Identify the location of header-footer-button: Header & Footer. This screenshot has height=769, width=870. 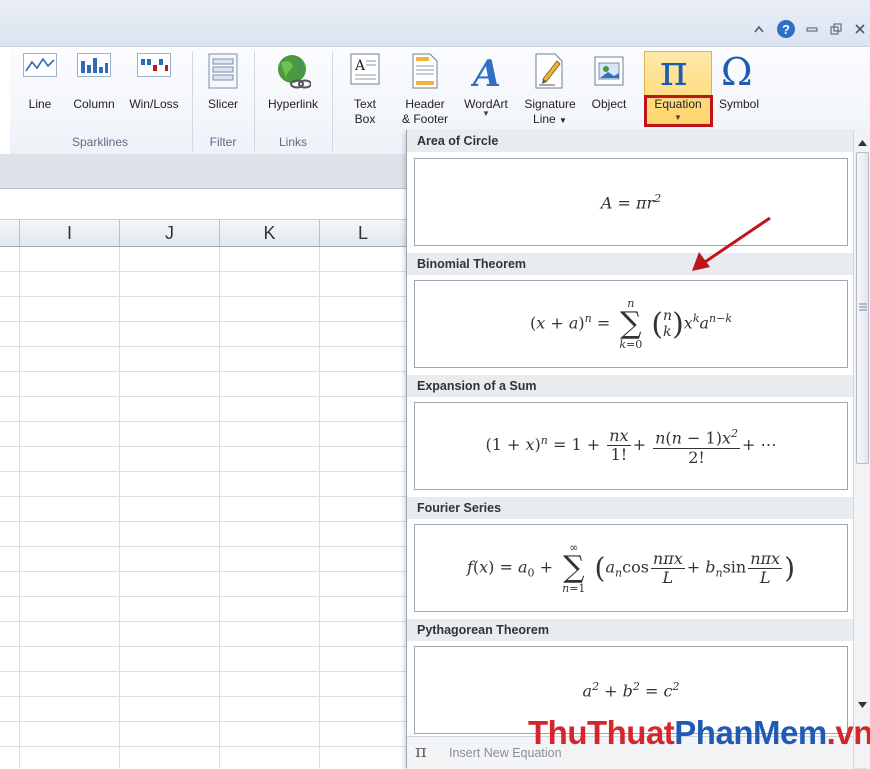
(425, 88).